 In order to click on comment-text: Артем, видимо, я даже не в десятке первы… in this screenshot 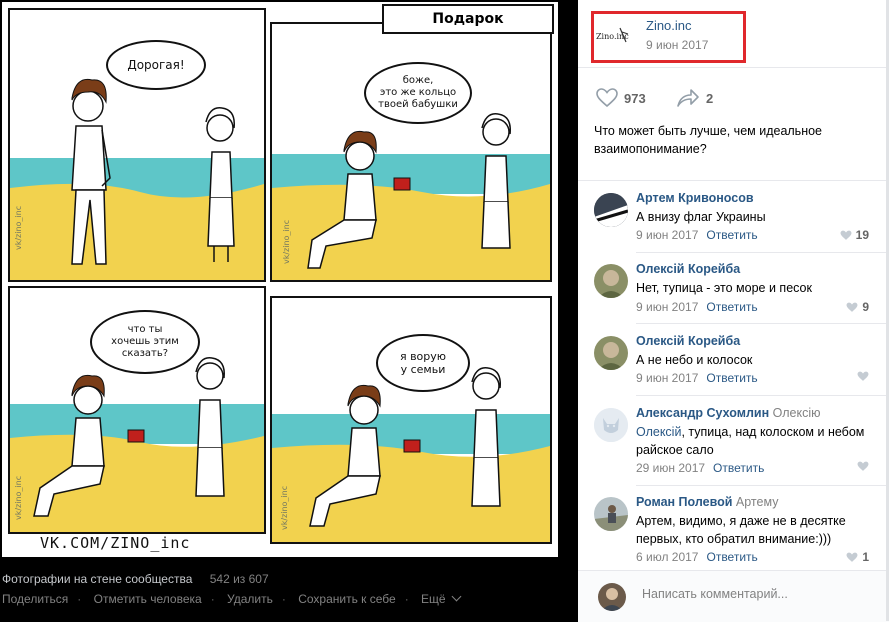, I will do `click(741, 530)`.